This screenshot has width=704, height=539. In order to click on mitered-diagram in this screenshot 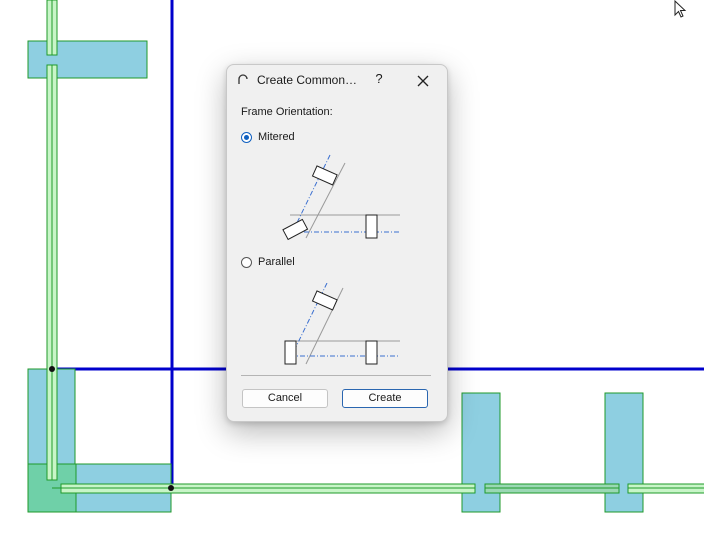, I will do `click(341, 197)`.